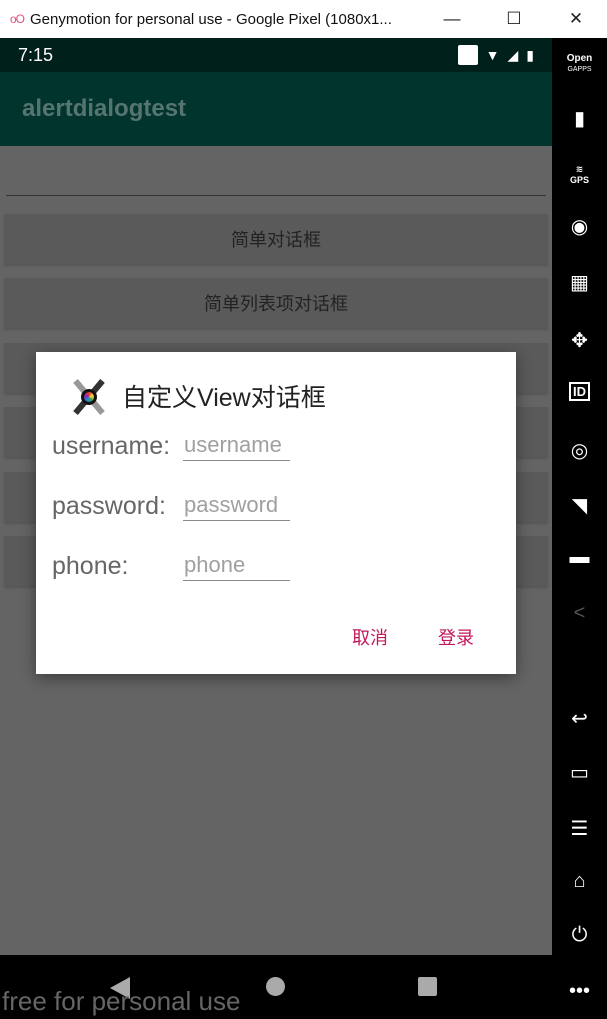 This screenshot has width=607, height=1019. Describe the element at coordinates (579, 340) in the screenshot. I see `dpad-icon: ✥` at that location.